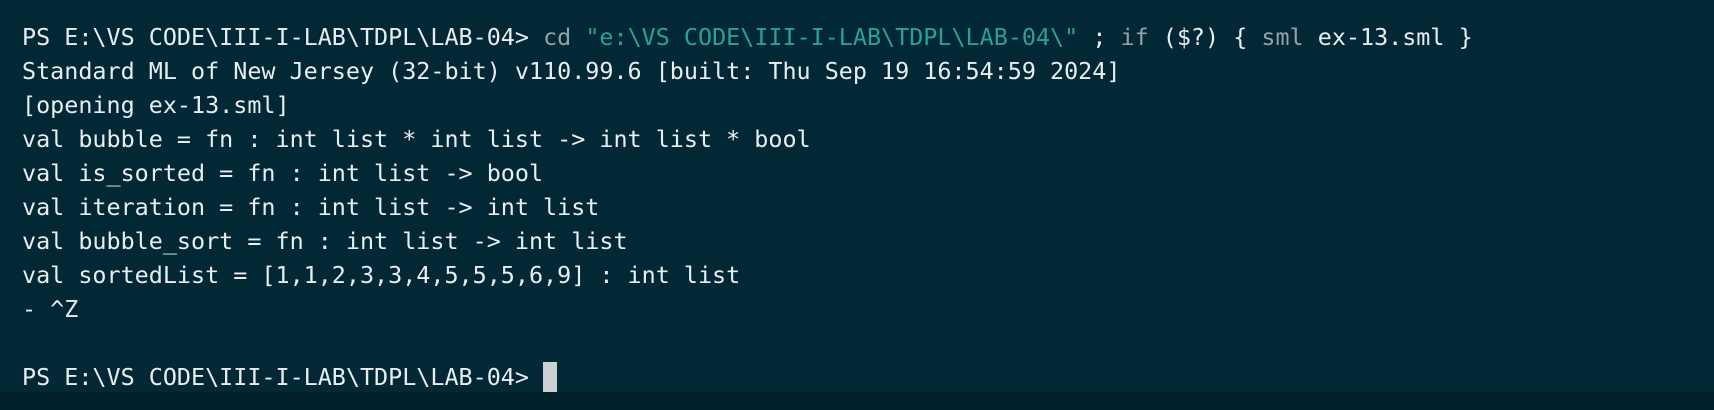 Image resolution: width=1714 pixels, height=410 pixels. Describe the element at coordinates (1282, 37) in the screenshot. I see `sml-command: sml` at that location.